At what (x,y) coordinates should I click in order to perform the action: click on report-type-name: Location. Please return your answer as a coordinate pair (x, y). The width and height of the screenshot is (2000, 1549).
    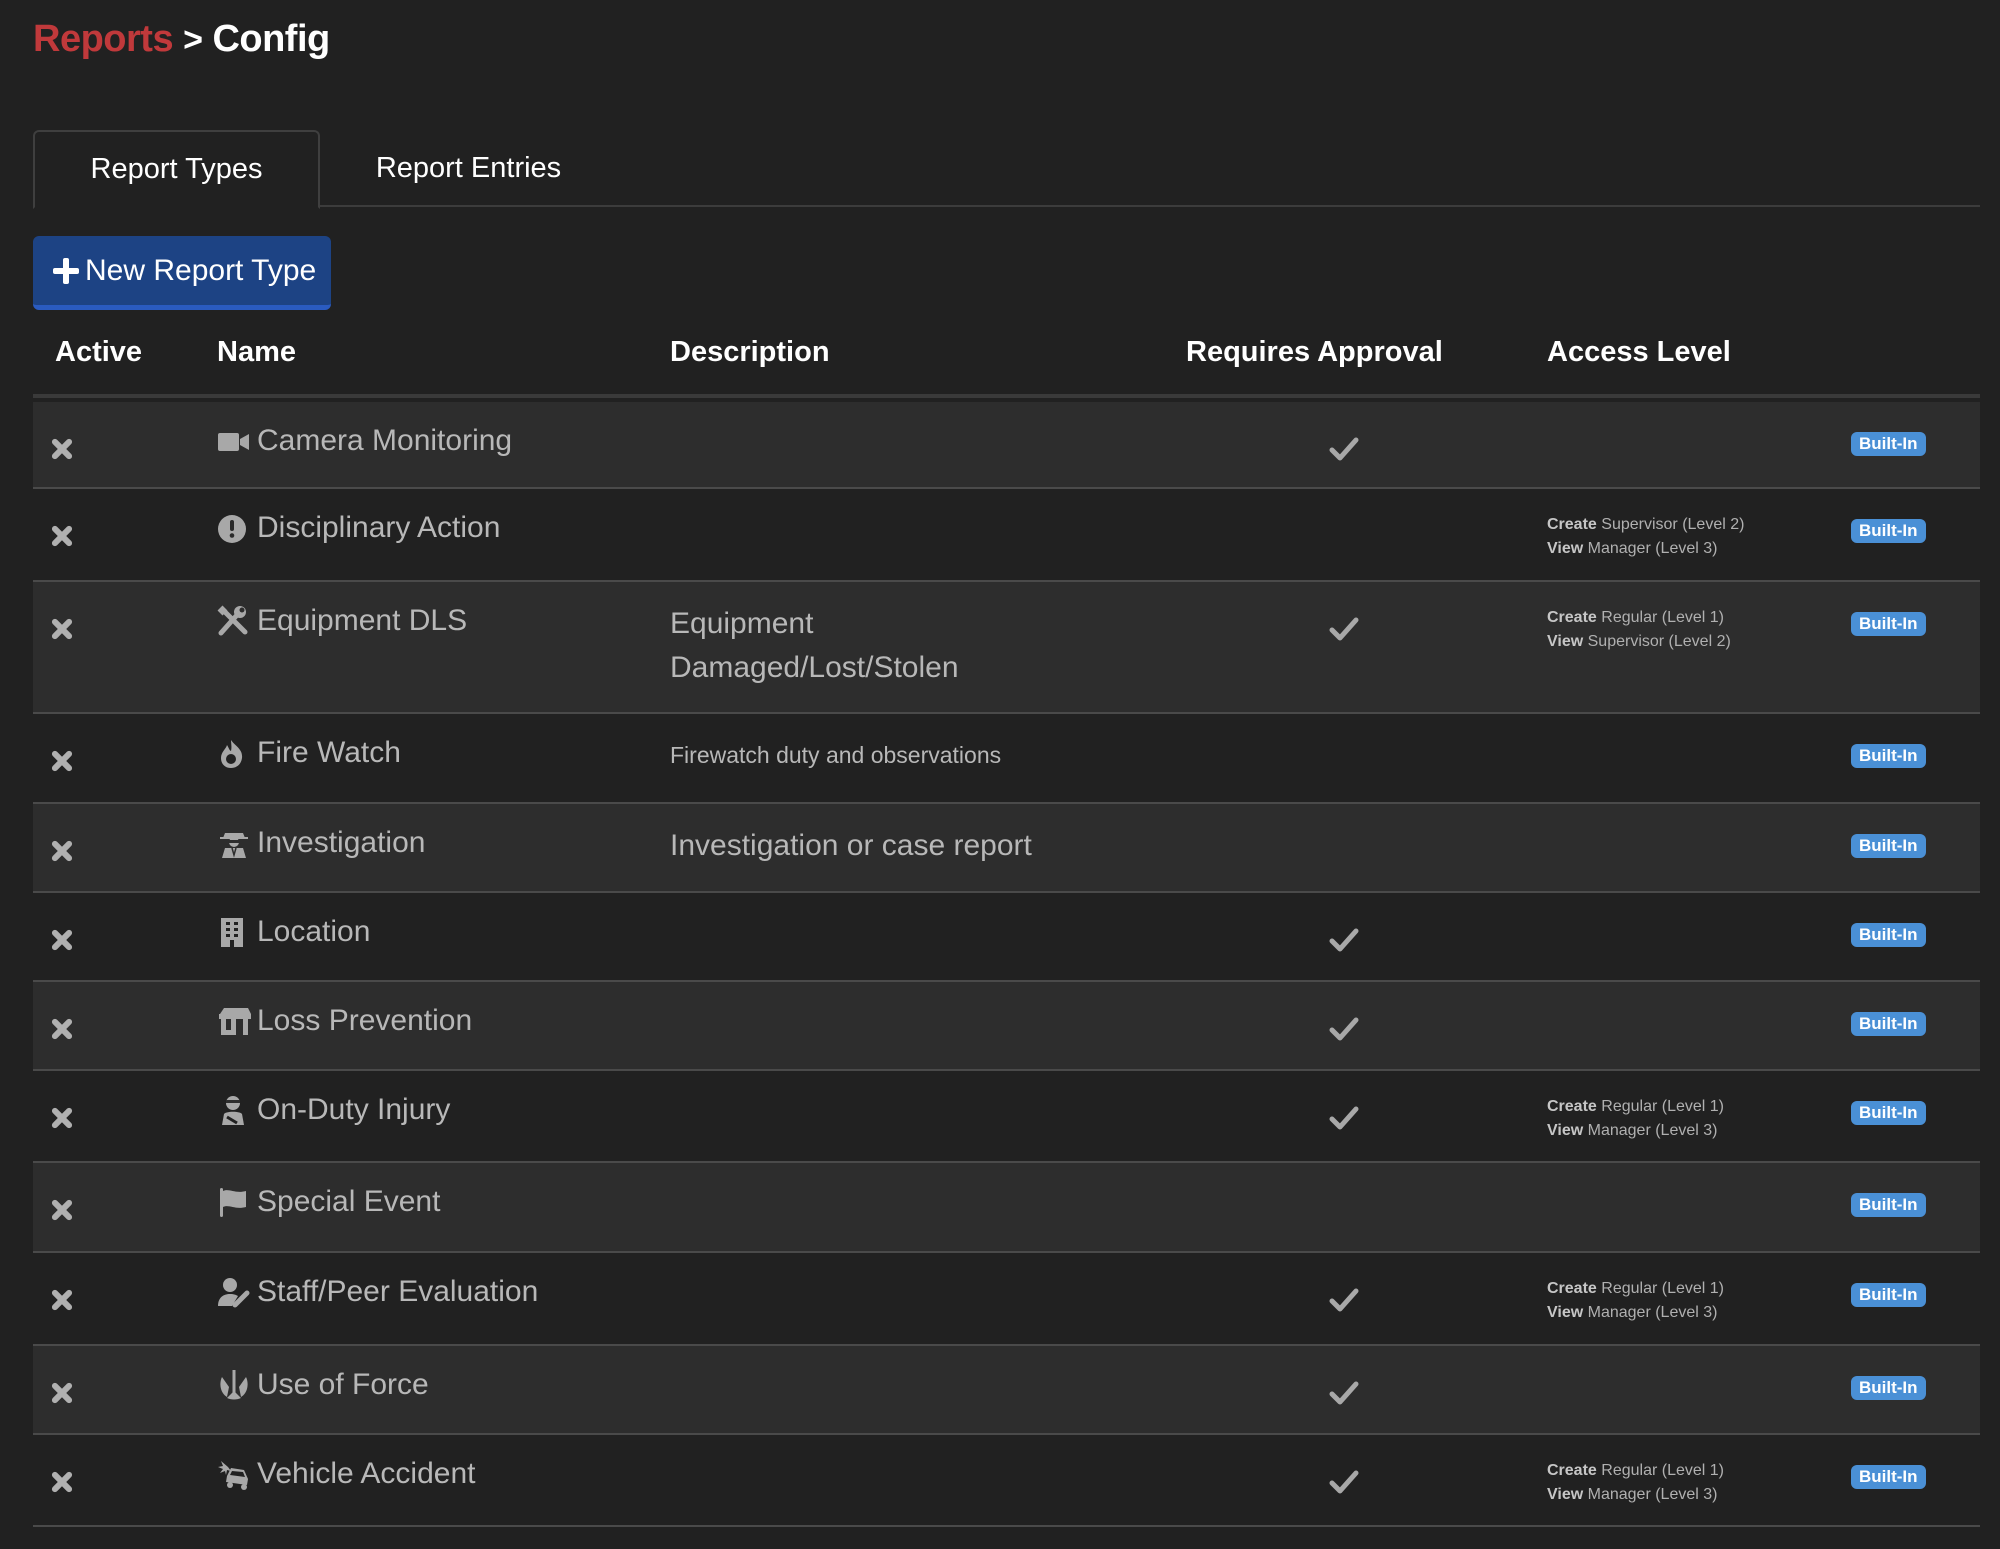
    Looking at the image, I should click on (293, 932).